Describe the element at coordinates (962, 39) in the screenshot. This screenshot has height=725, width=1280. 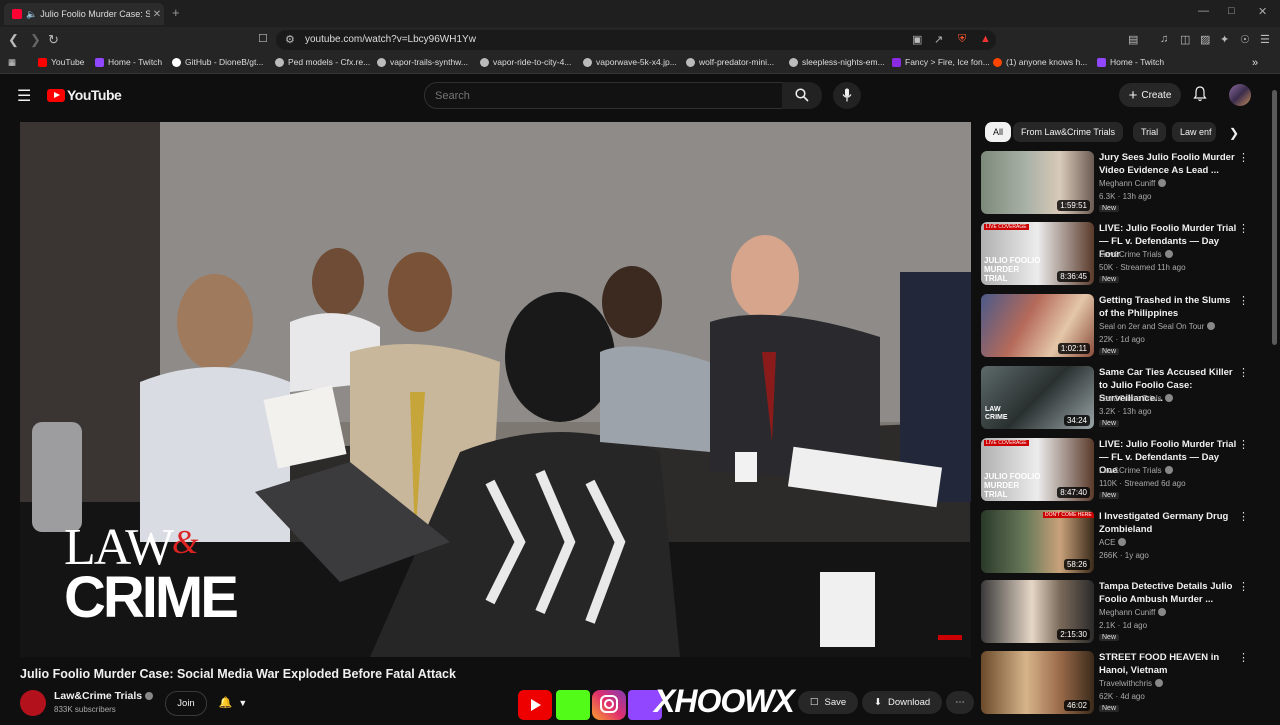
I see `brave-shield-icon: ⛨` at that location.